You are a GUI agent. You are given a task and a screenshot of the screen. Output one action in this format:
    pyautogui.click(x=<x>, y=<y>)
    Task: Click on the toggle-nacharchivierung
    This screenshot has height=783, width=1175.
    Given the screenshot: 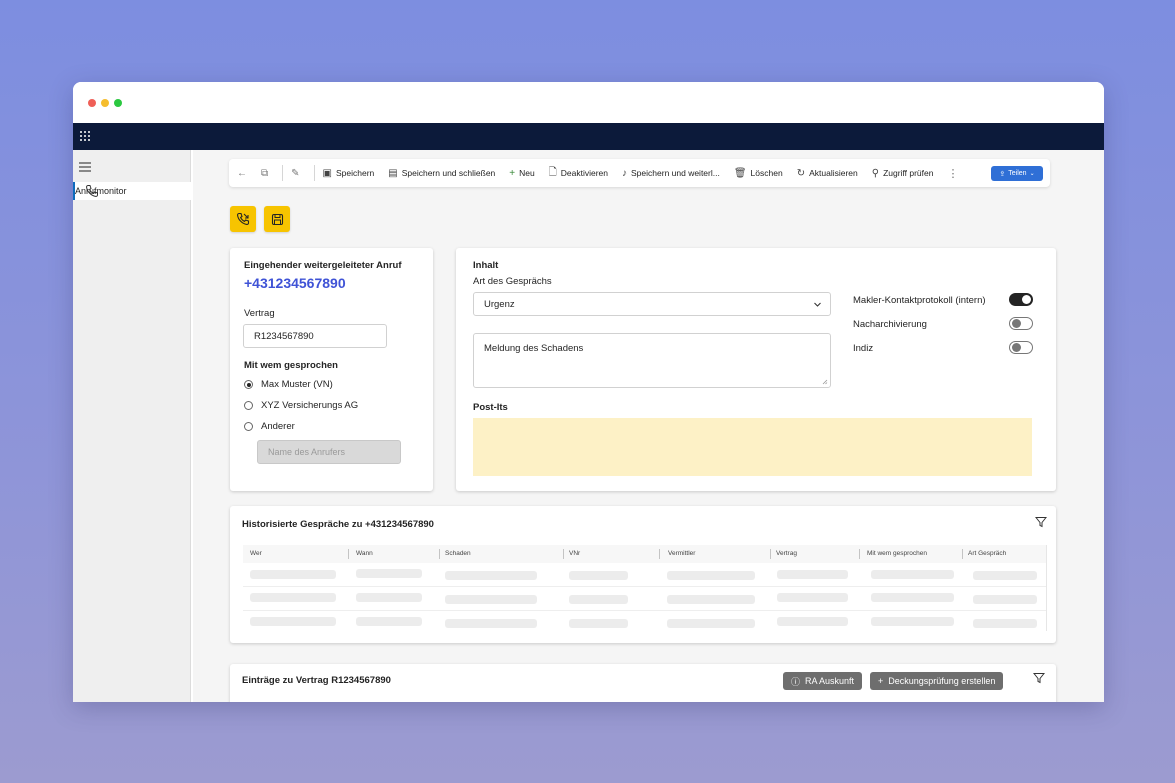 What is the action you would take?
    pyautogui.click(x=1021, y=323)
    